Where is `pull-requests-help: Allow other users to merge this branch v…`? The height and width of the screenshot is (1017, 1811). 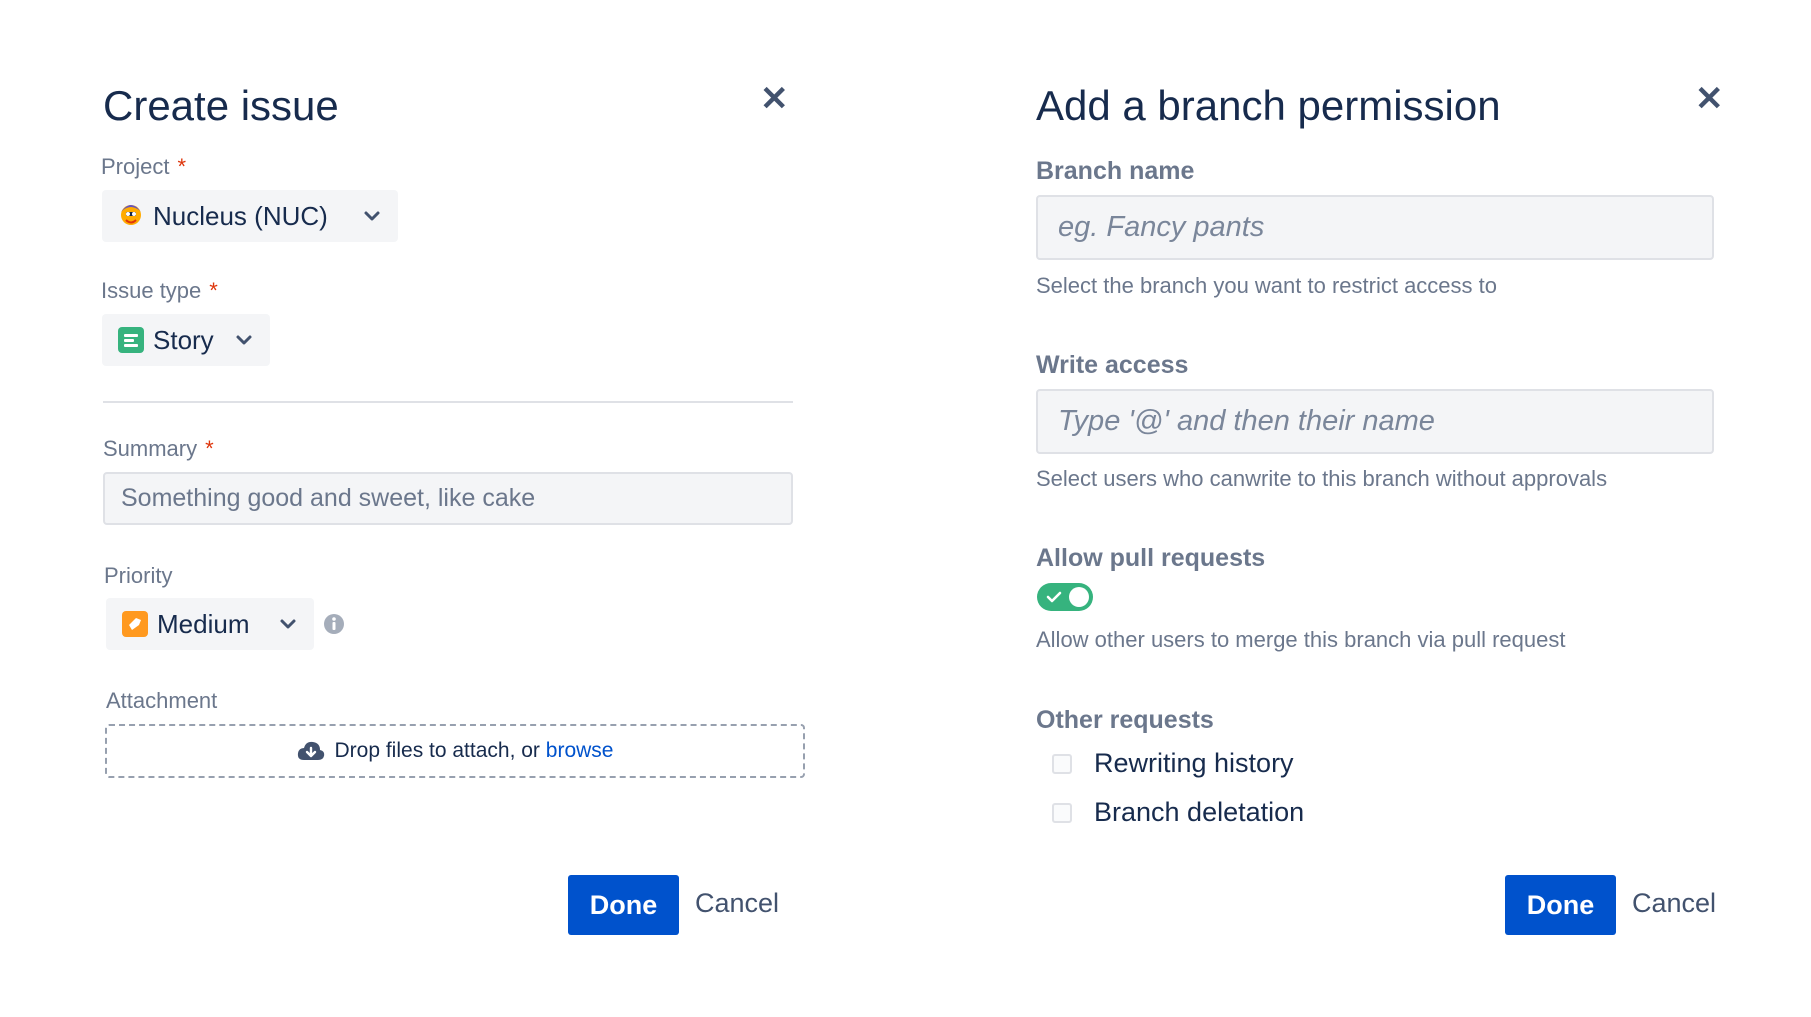
pull-requests-help: Allow other users to merge this branch v… is located at coordinates (1301, 639).